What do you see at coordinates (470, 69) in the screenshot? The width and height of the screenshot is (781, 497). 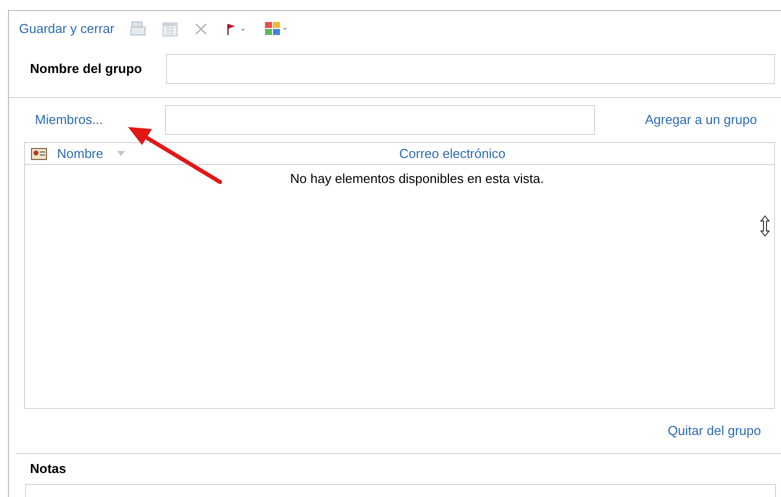 I see `group-name-field` at bounding box center [470, 69].